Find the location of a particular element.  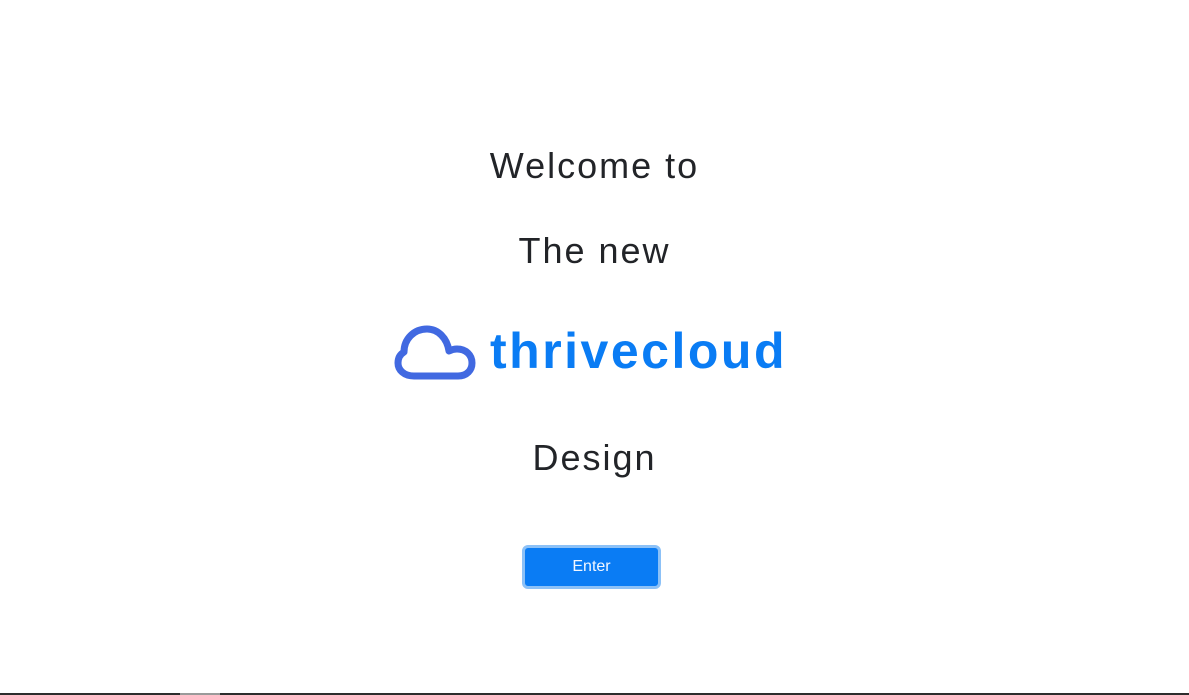

cloud-icon is located at coordinates (435, 351).